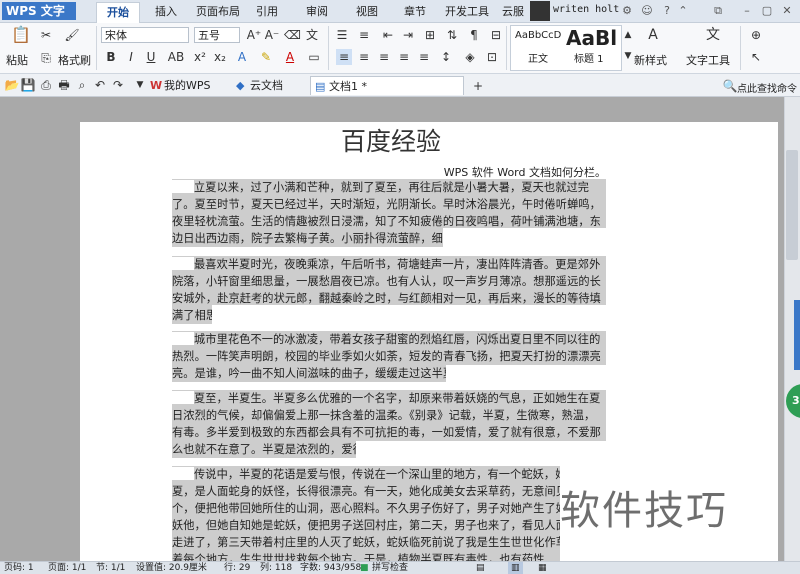 The height and width of the screenshot is (574, 800). What do you see at coordinates (647, 11) in the screenshot?
I see `skin-icon: ☺` at bounding box center [647, 11].